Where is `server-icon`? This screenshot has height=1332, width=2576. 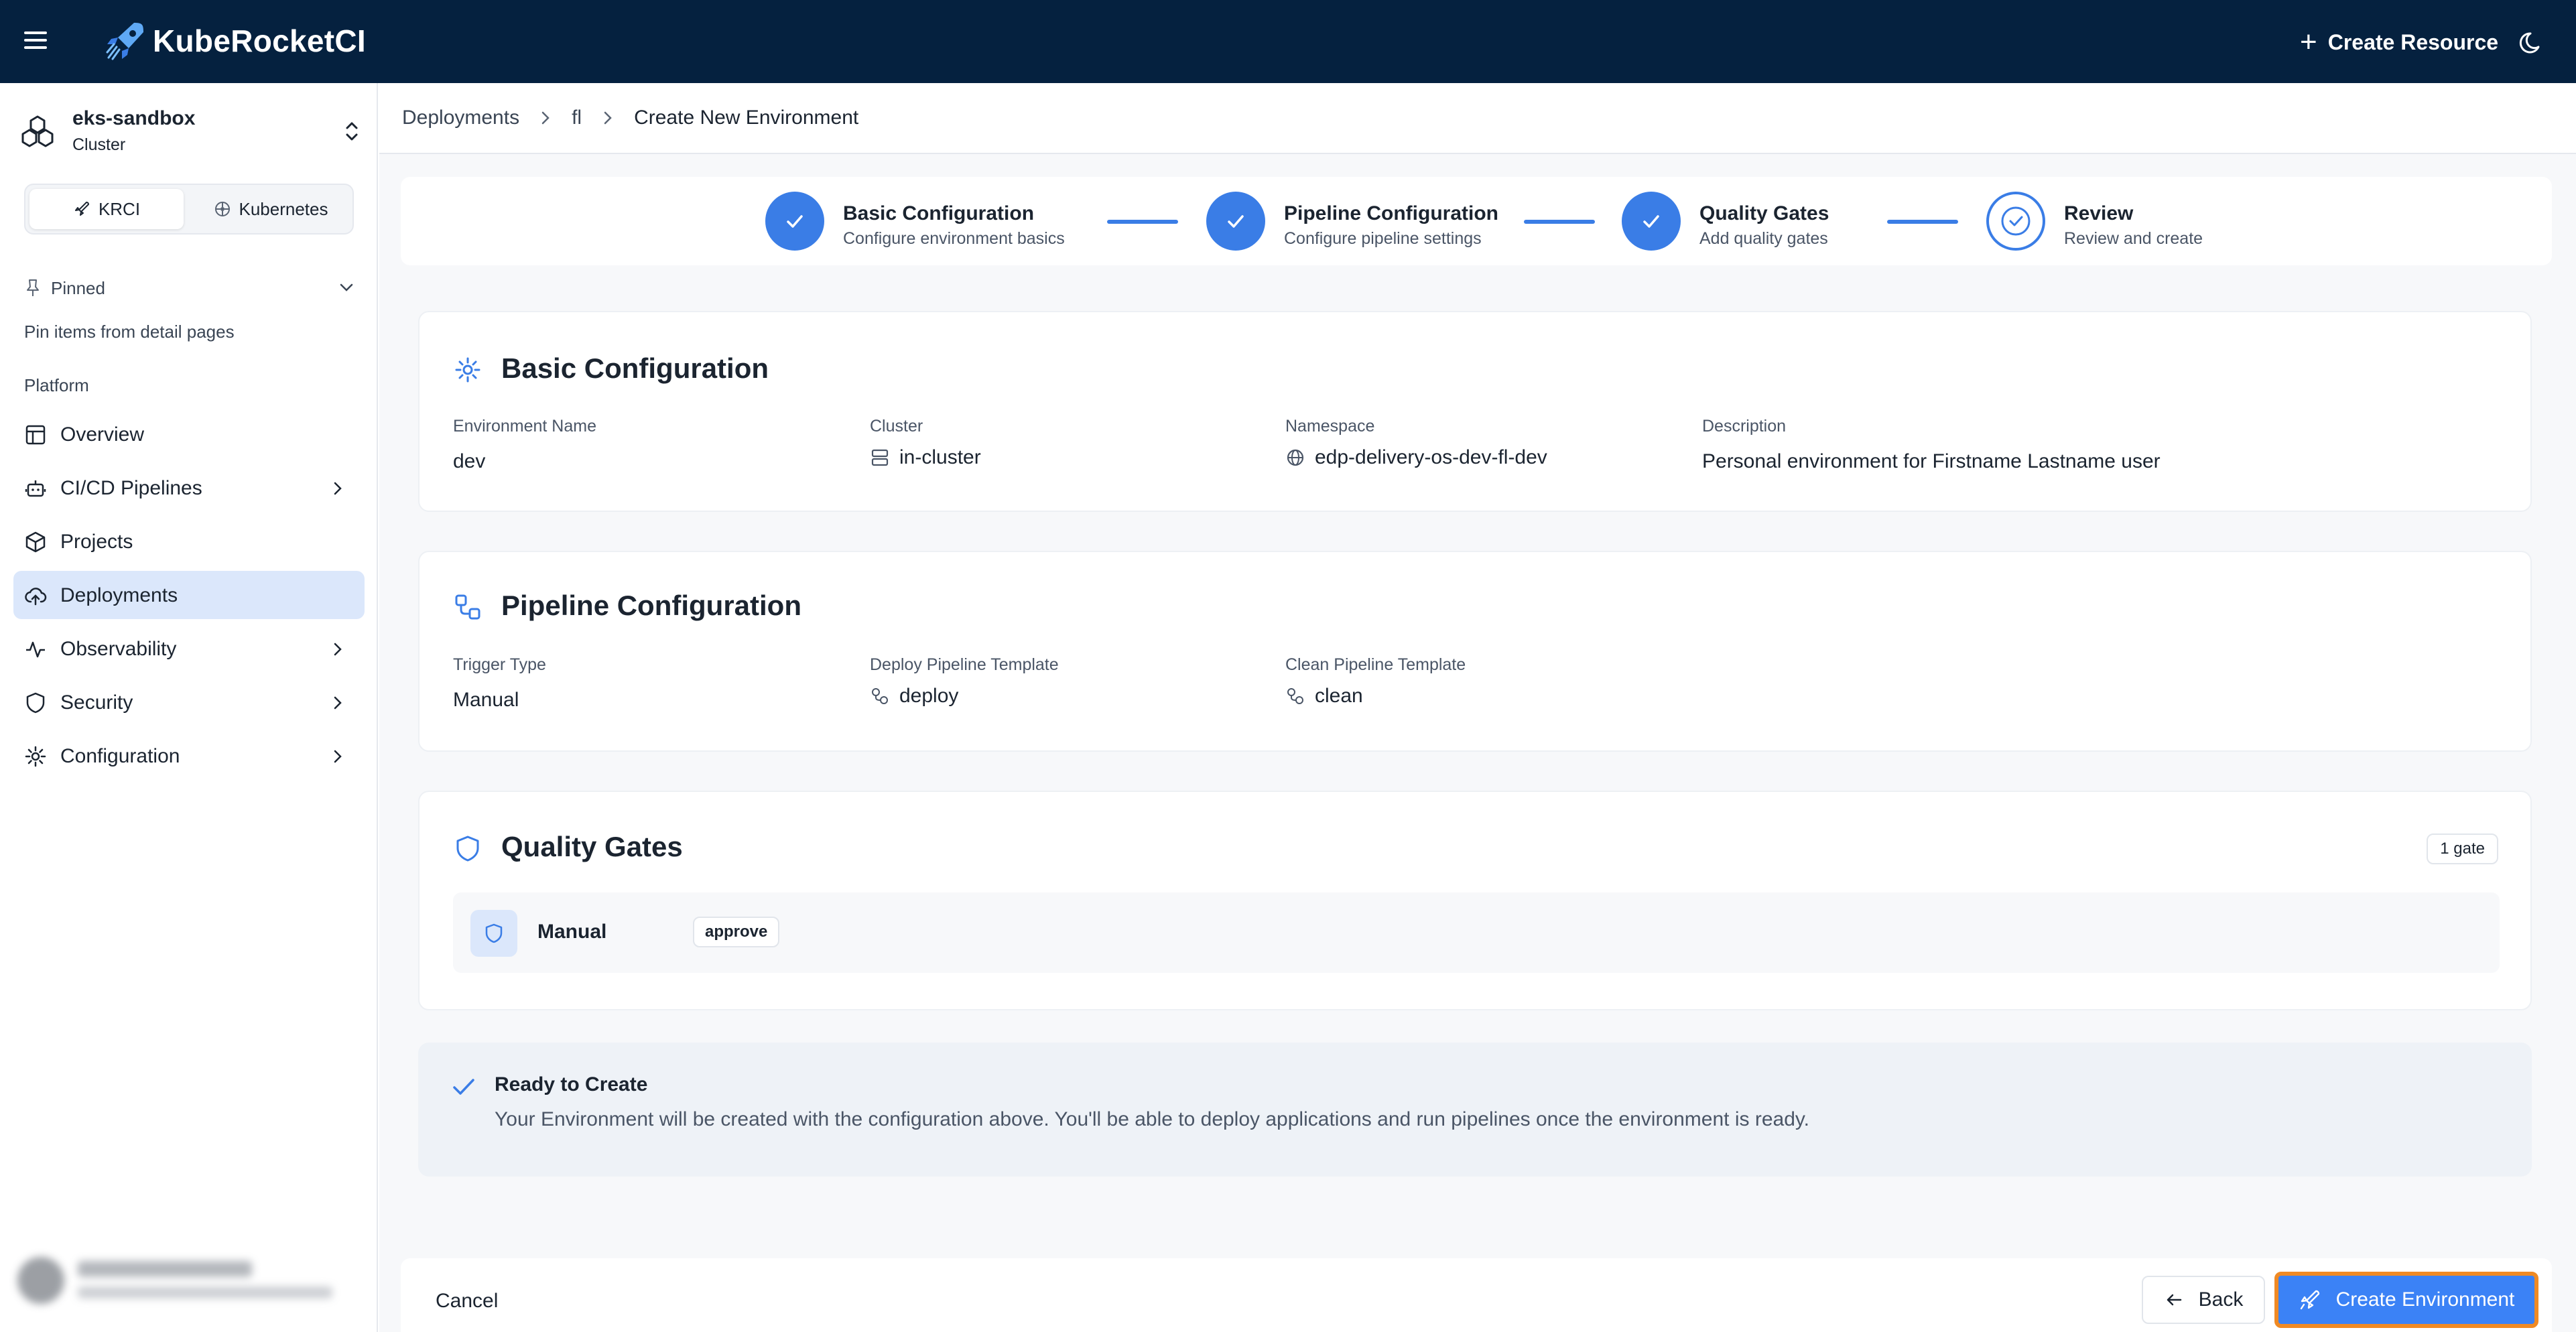
server-icon is located at coordinates (880, 457).